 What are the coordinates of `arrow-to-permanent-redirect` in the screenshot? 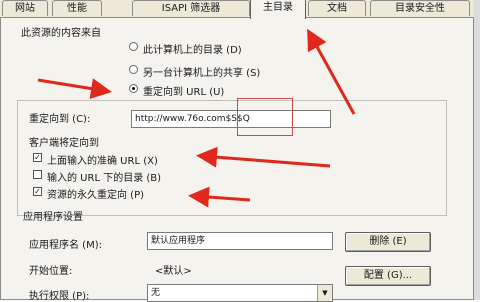 It's located at (219, 197).